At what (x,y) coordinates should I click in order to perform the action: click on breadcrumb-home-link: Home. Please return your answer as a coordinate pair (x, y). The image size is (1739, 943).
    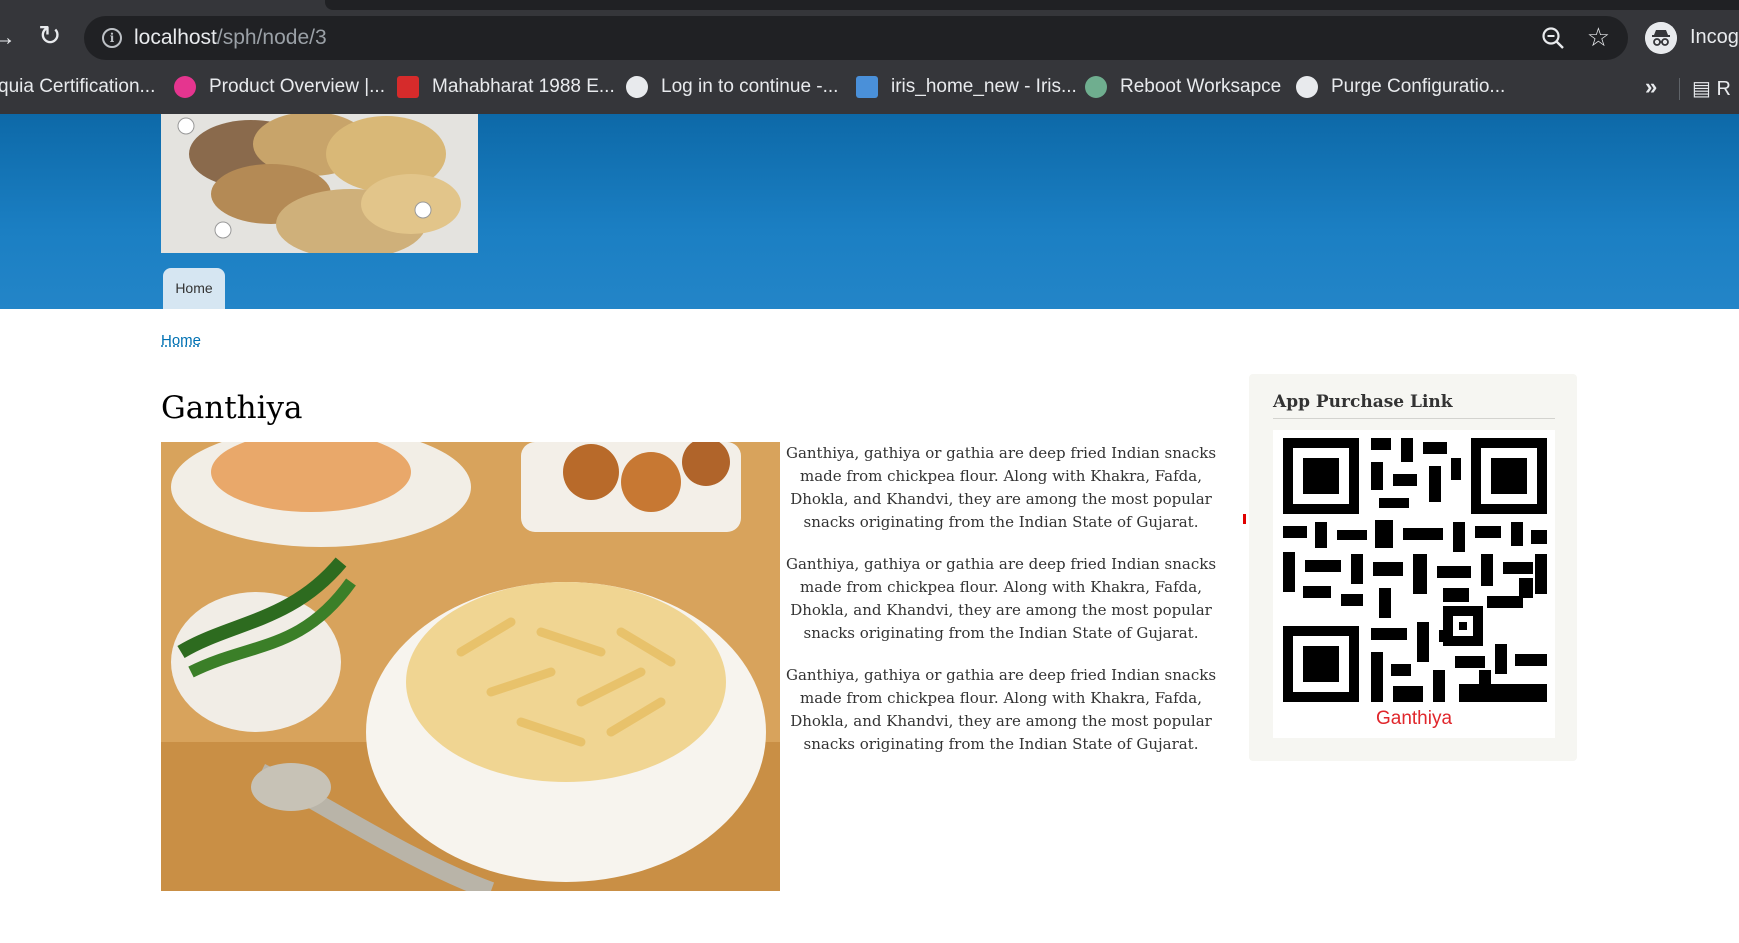
    Looking at the image, I should click on (181, 340).